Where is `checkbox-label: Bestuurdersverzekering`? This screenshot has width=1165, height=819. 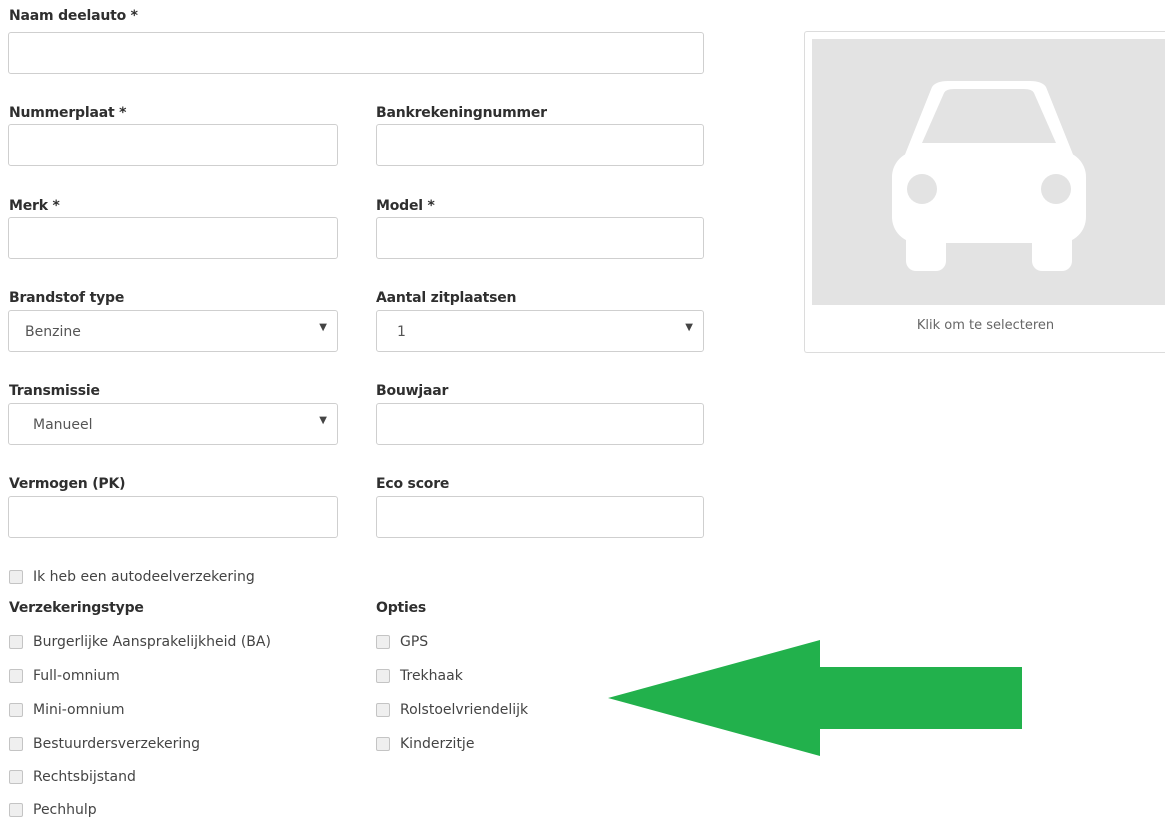 checkbox-label: Bestuurdersverzekering is located at coordinates (117, 744).